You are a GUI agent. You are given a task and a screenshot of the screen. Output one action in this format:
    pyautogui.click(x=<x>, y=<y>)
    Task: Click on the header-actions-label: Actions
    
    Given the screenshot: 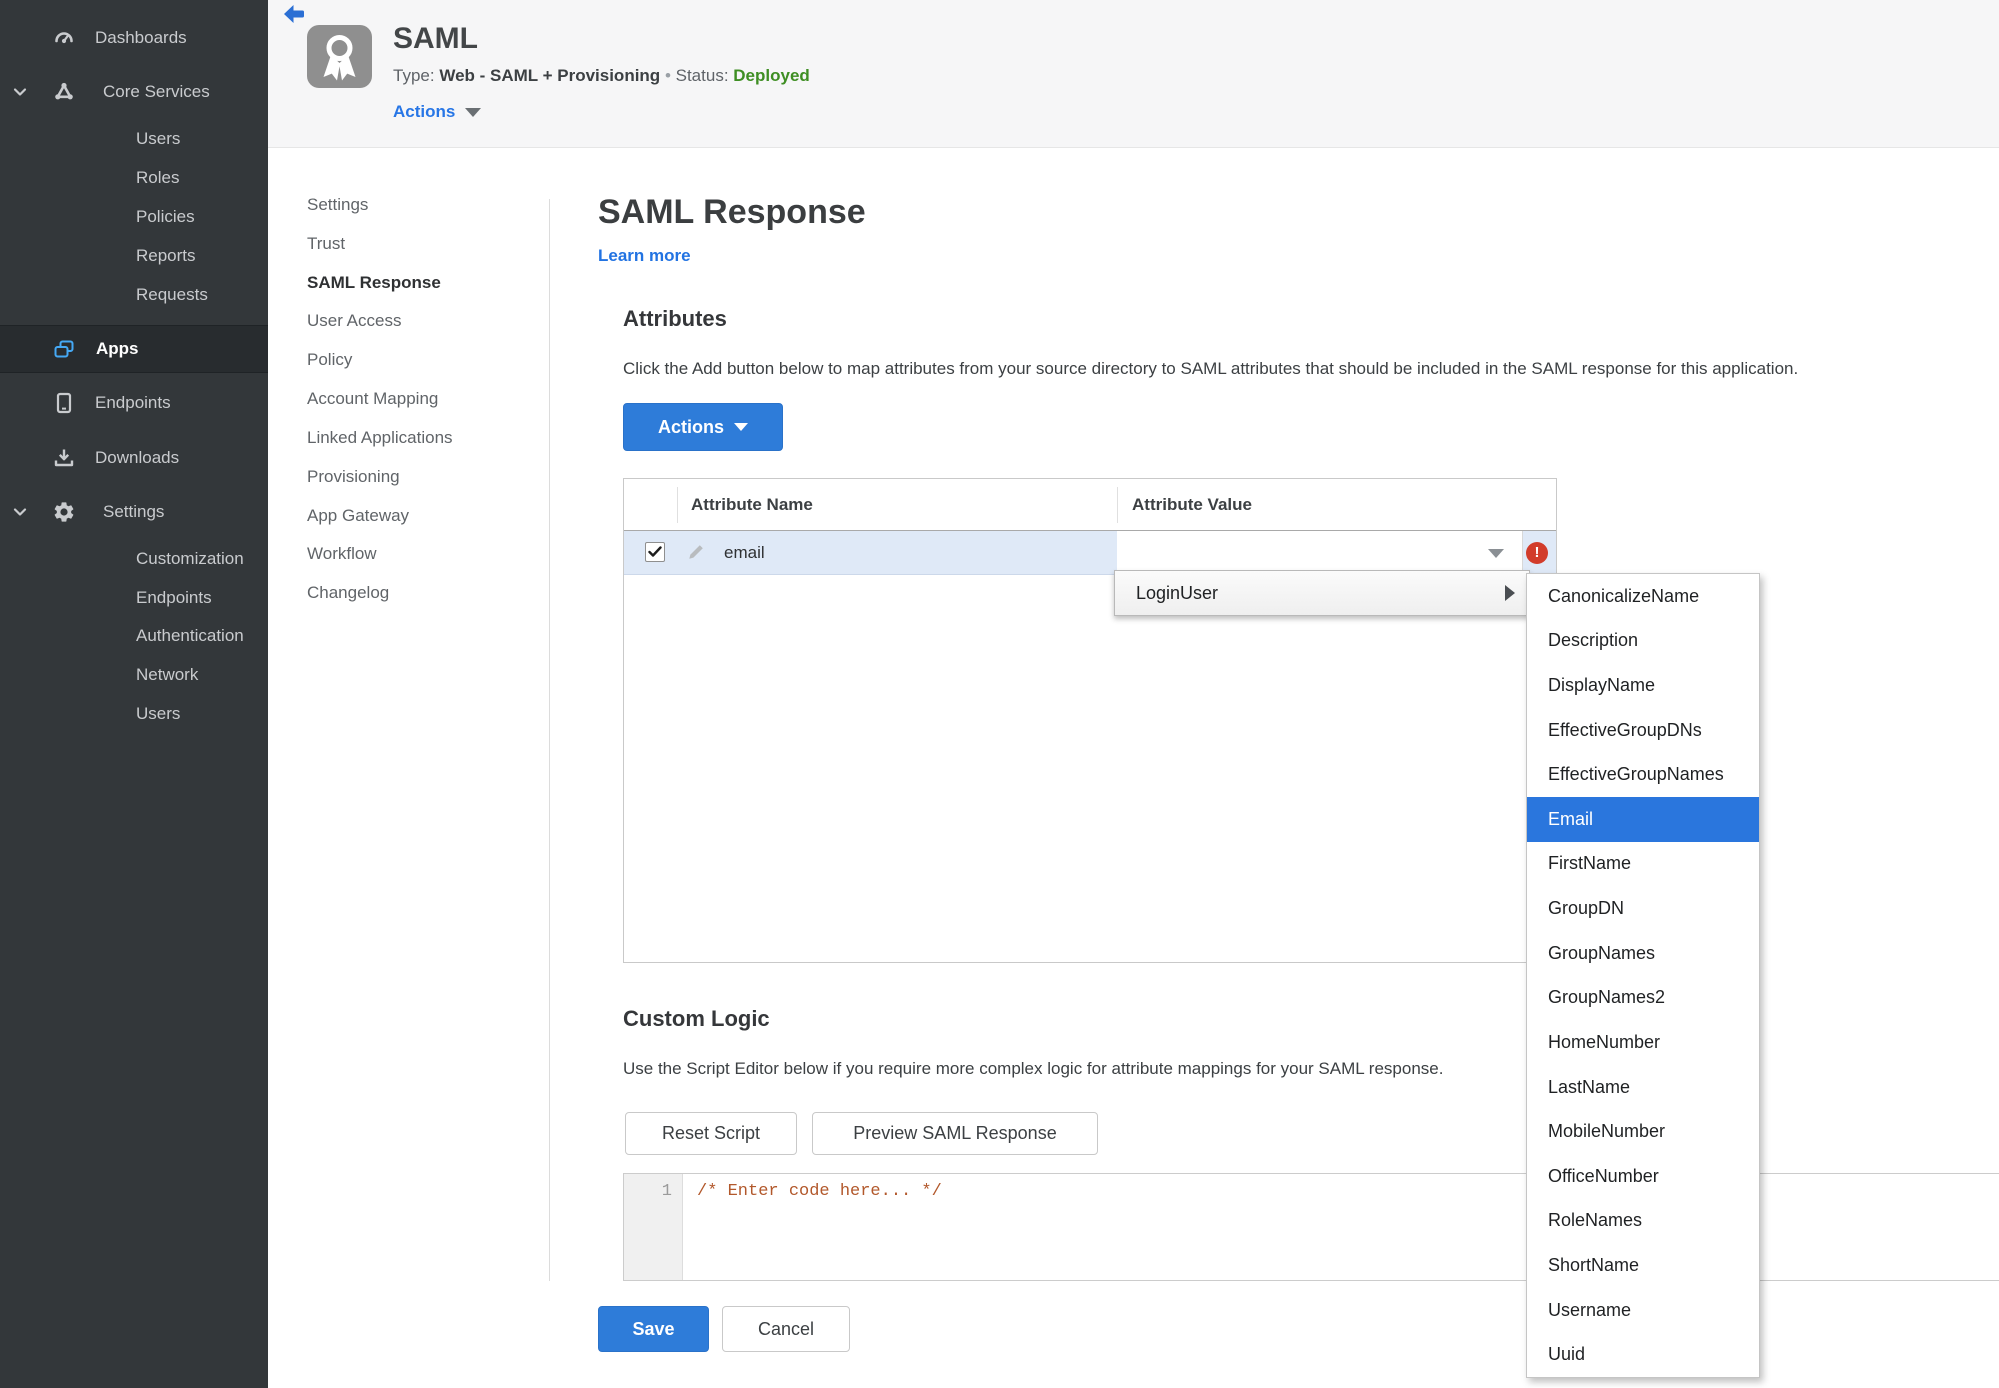 What is the action you would take?
    pyautogui.click(x=424, y=111)
    